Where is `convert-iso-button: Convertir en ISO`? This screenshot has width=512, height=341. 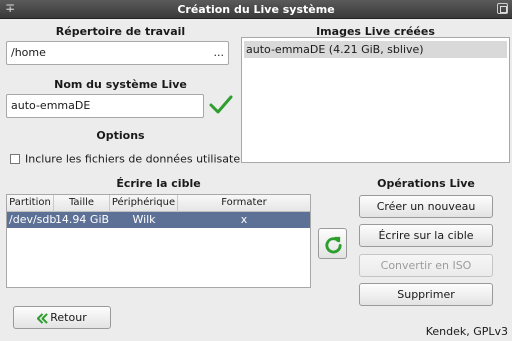 convert-iso-button: Convertir en ISO is located at coordinates (426, 265).